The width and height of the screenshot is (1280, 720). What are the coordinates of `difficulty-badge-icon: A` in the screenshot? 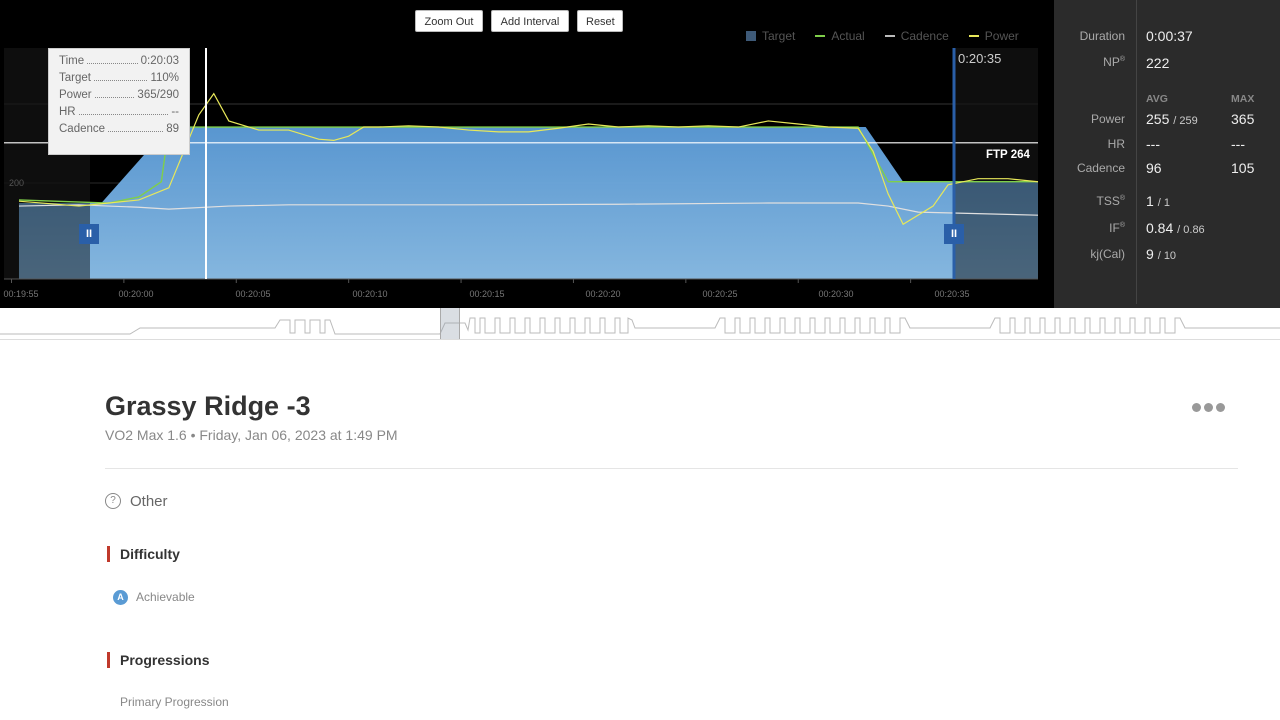 It's located at (120, 597).